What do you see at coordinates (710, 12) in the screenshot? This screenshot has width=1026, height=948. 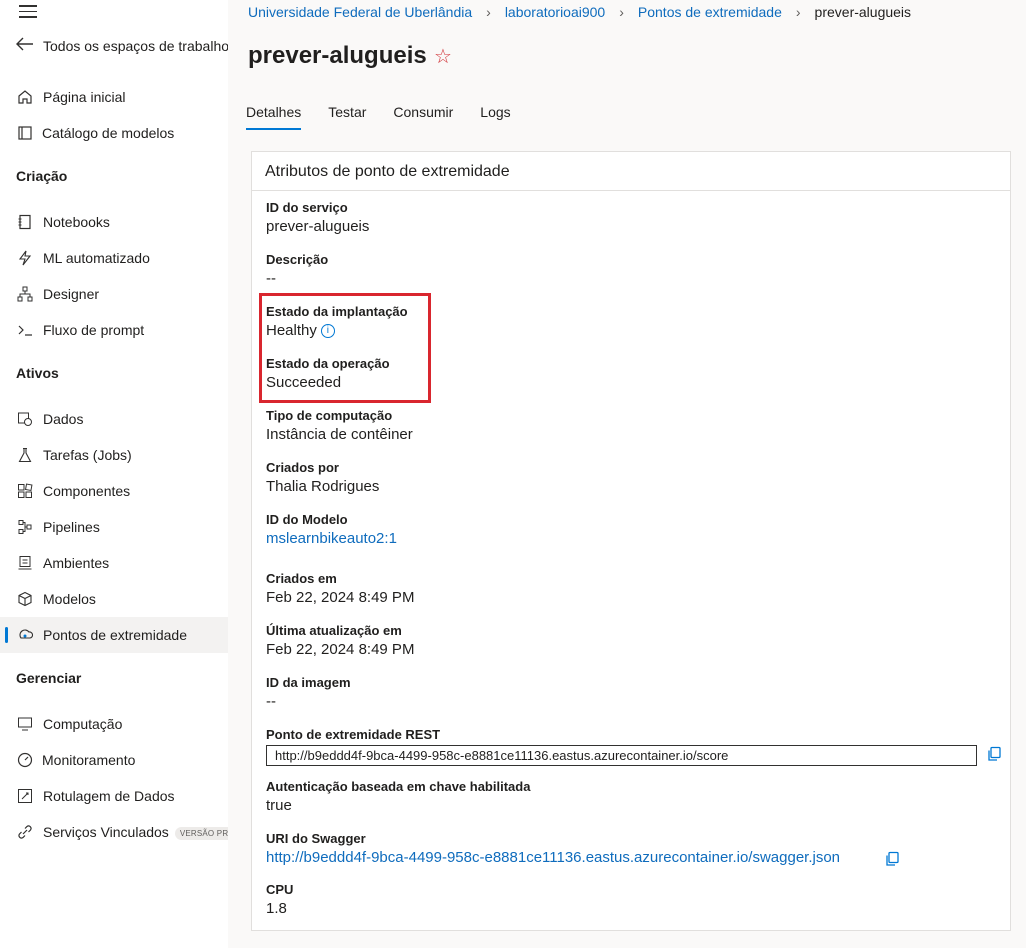 I see `breadcrumb-endpoints: Pontos de extremidade` at bounding box center [710, 12].